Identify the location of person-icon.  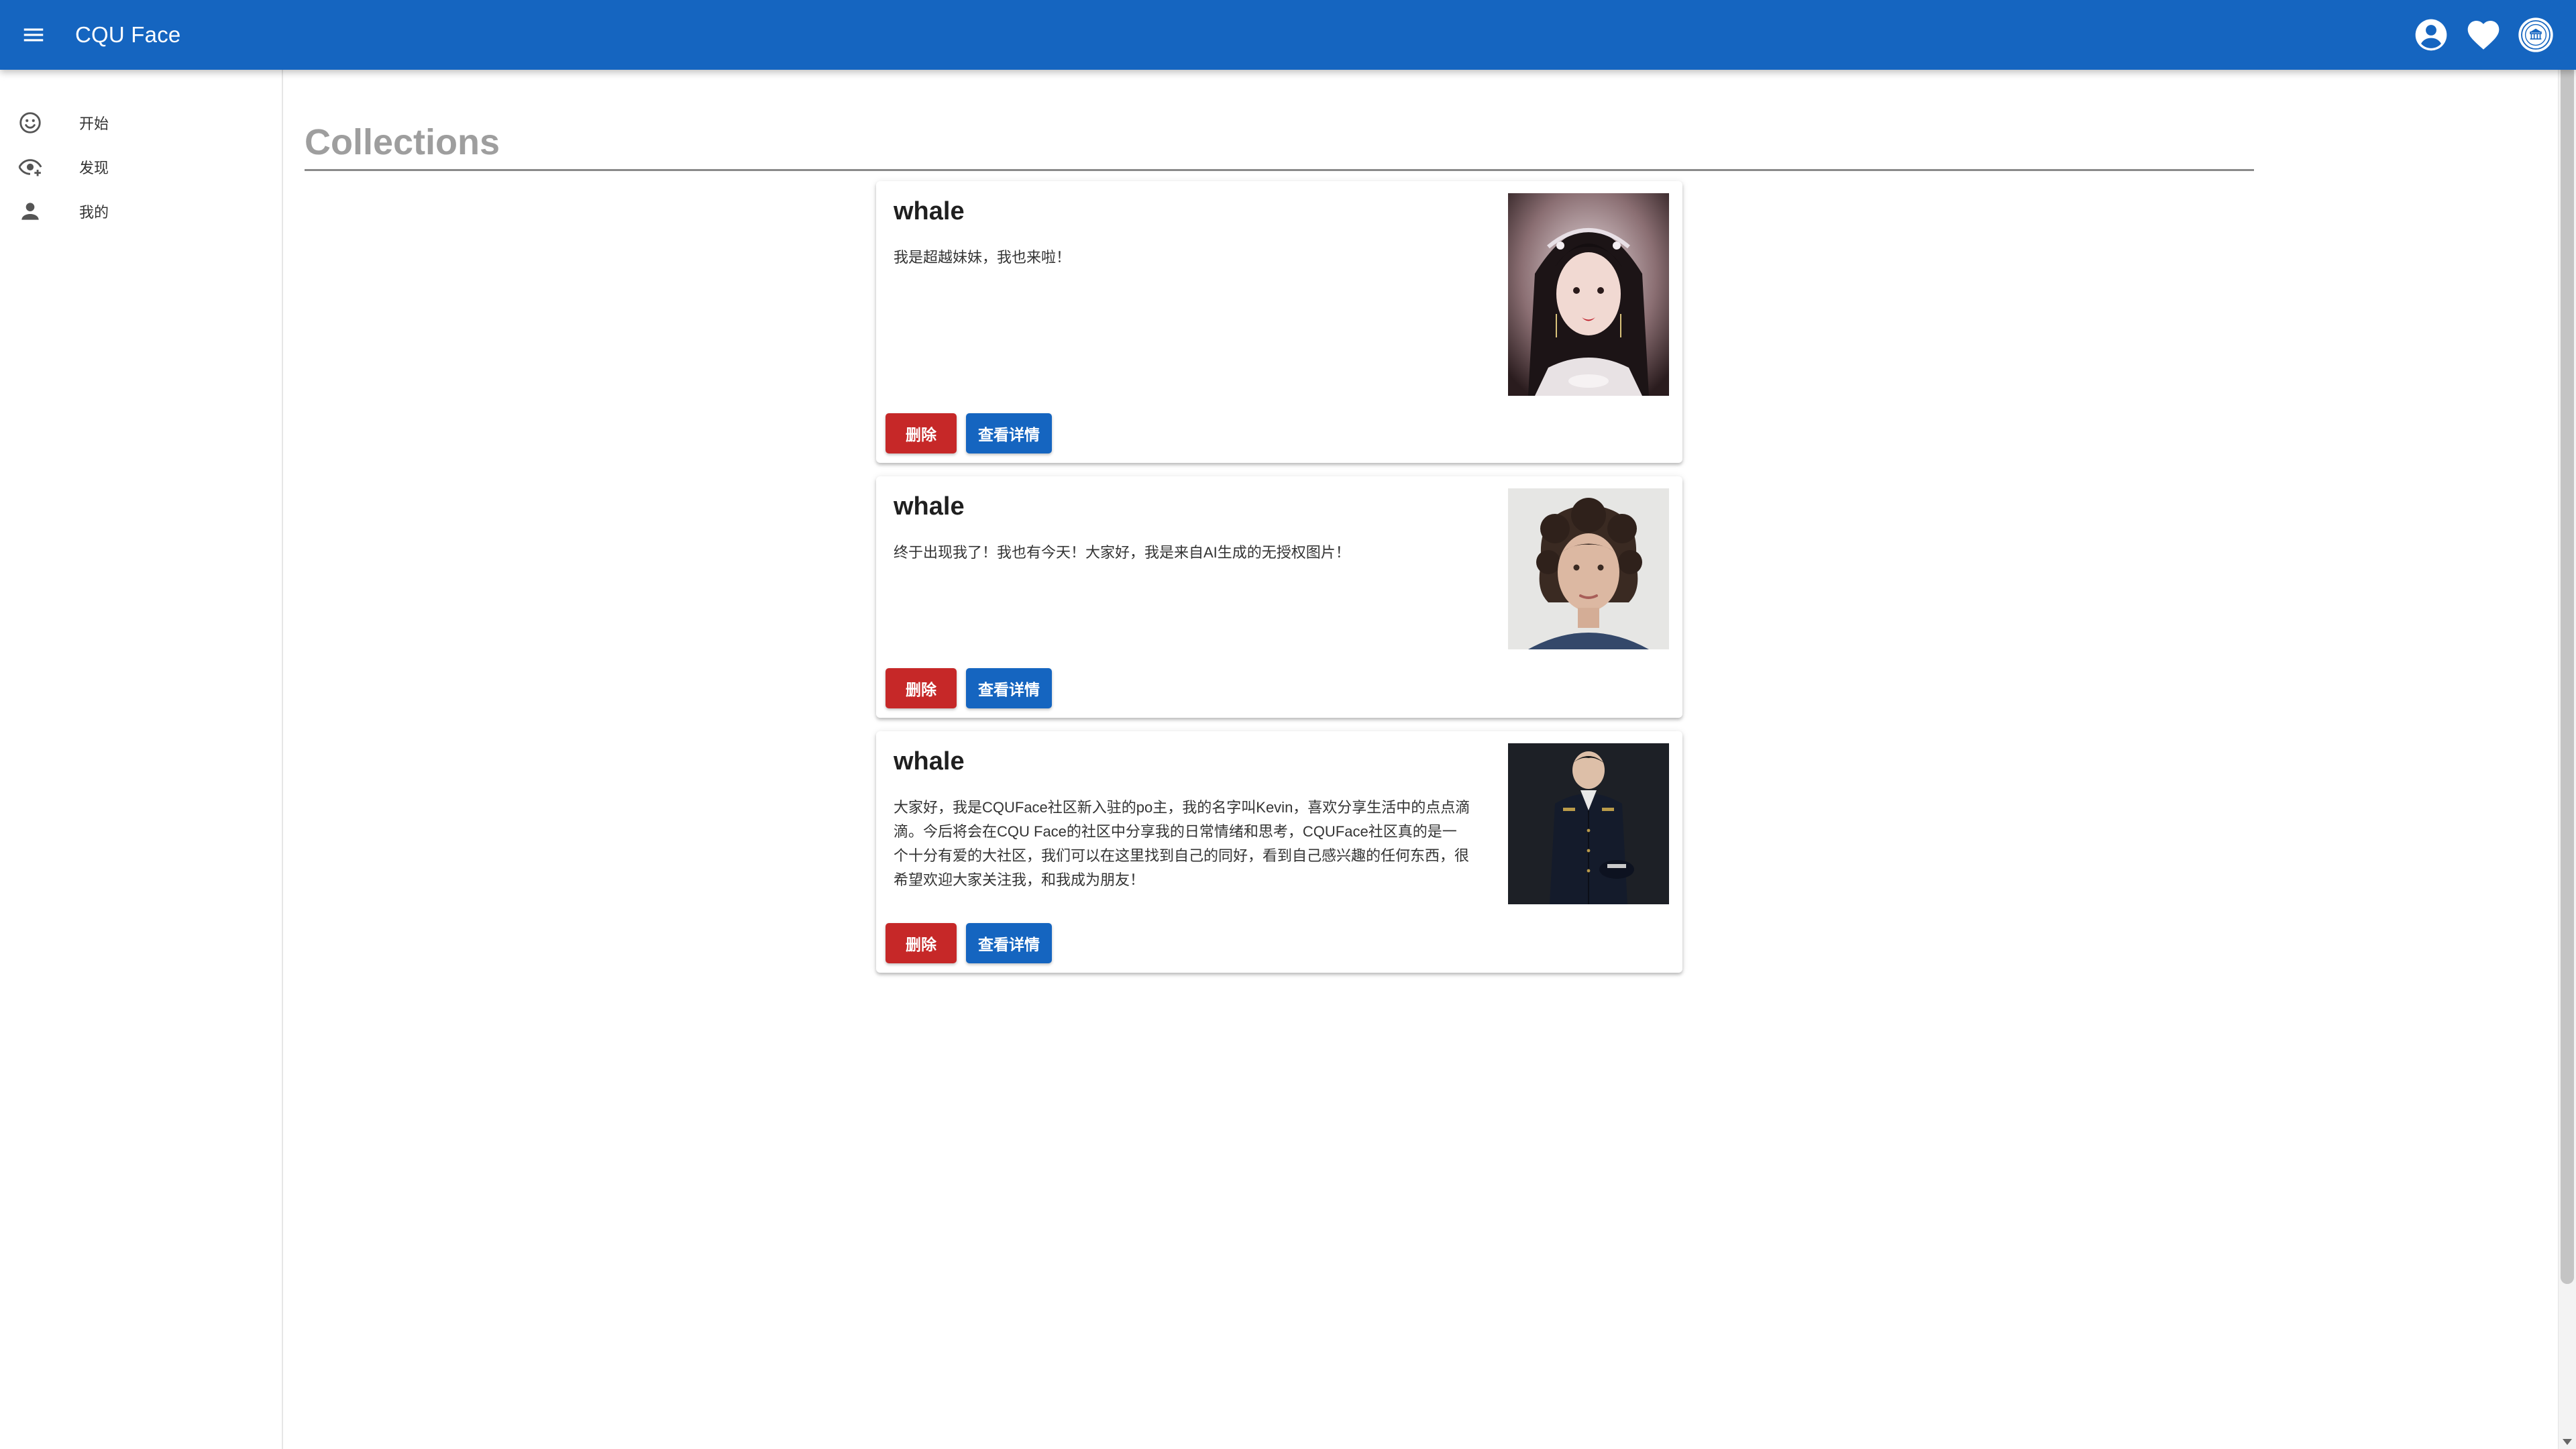
(30, 211).